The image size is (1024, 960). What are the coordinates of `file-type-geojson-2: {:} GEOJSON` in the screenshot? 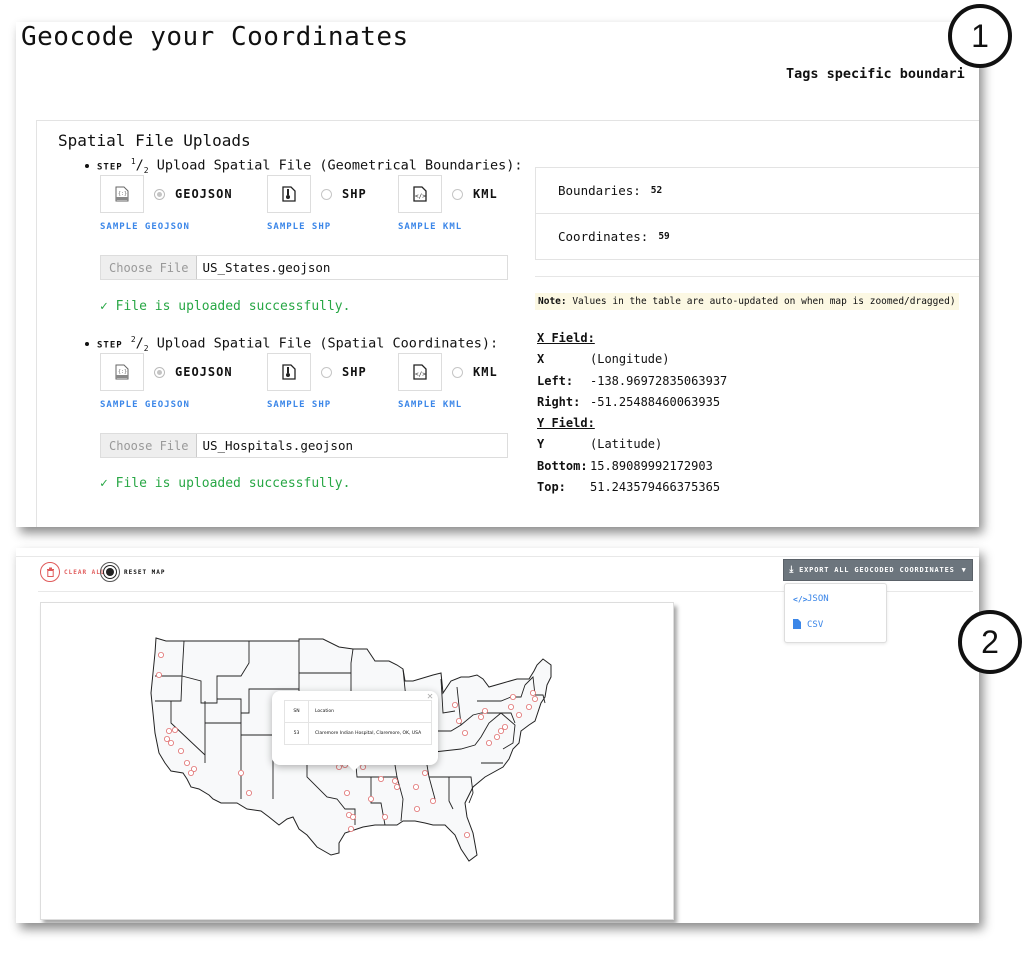 It's located at (166, 372).